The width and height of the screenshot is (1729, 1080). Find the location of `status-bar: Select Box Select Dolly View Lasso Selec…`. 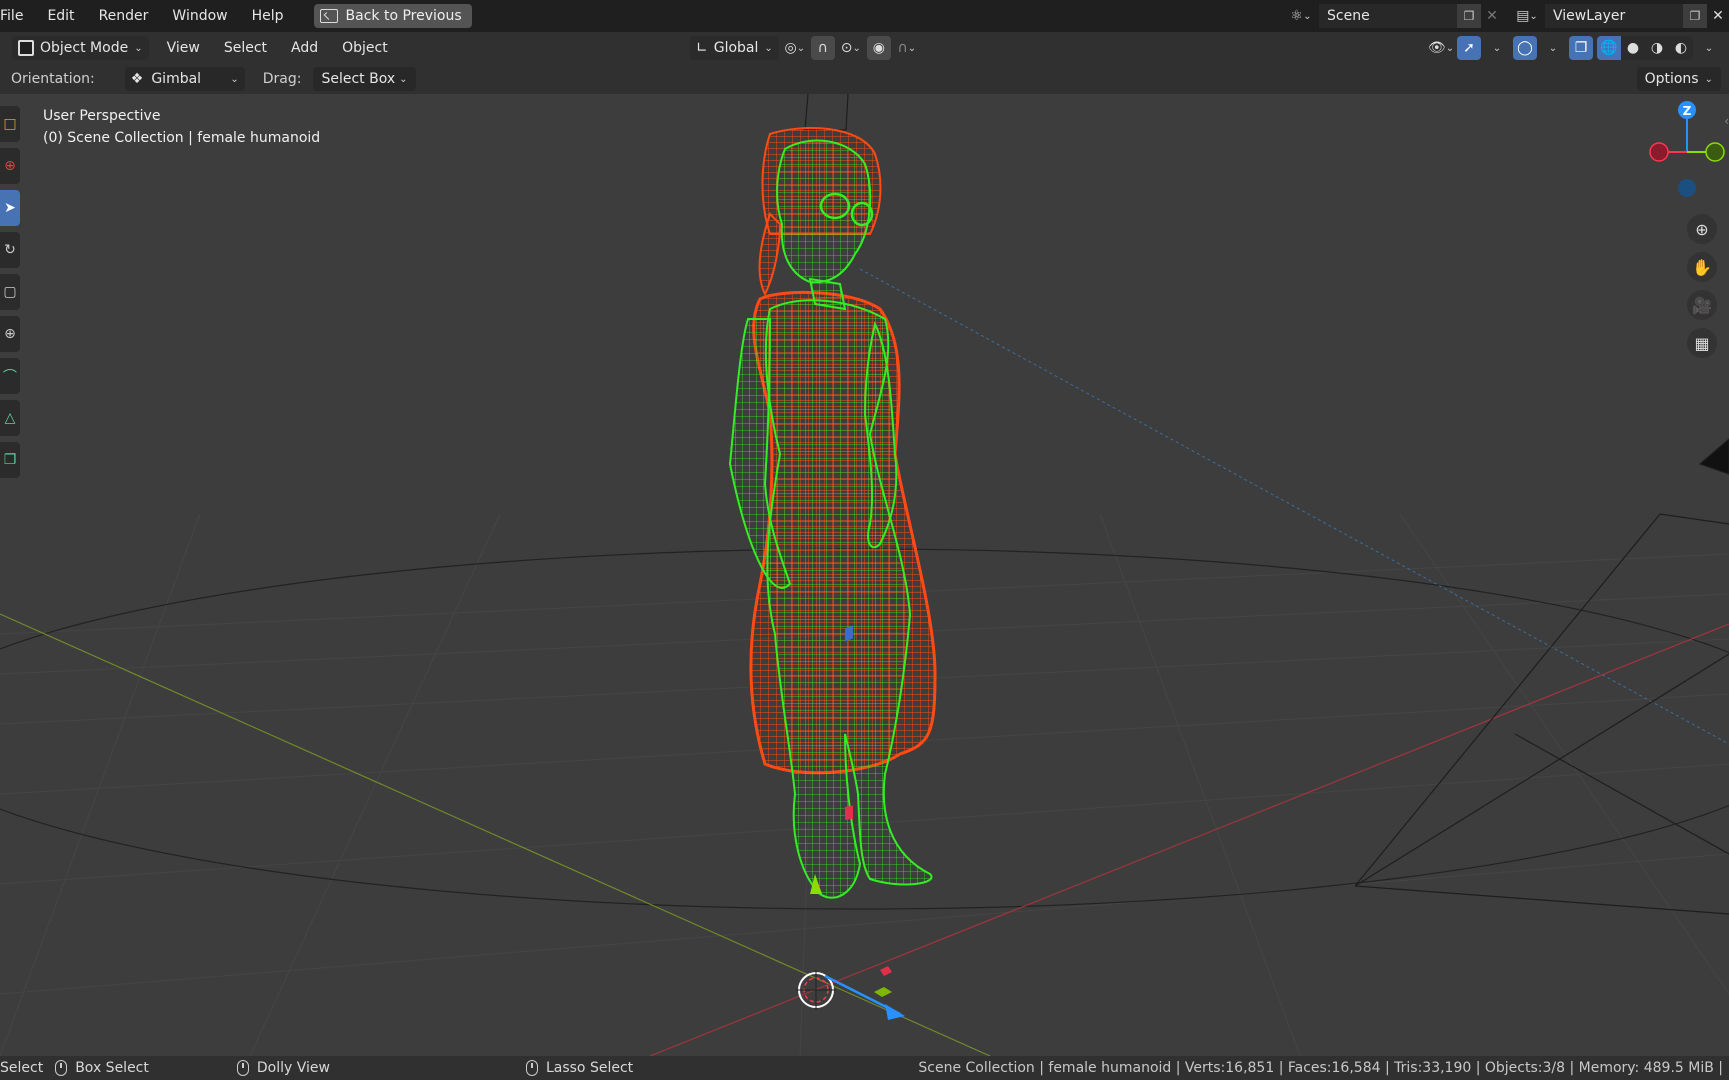

status-bar: Select Box Select Dolly View Lasso Selec… is located at coordinates (864, 1068).